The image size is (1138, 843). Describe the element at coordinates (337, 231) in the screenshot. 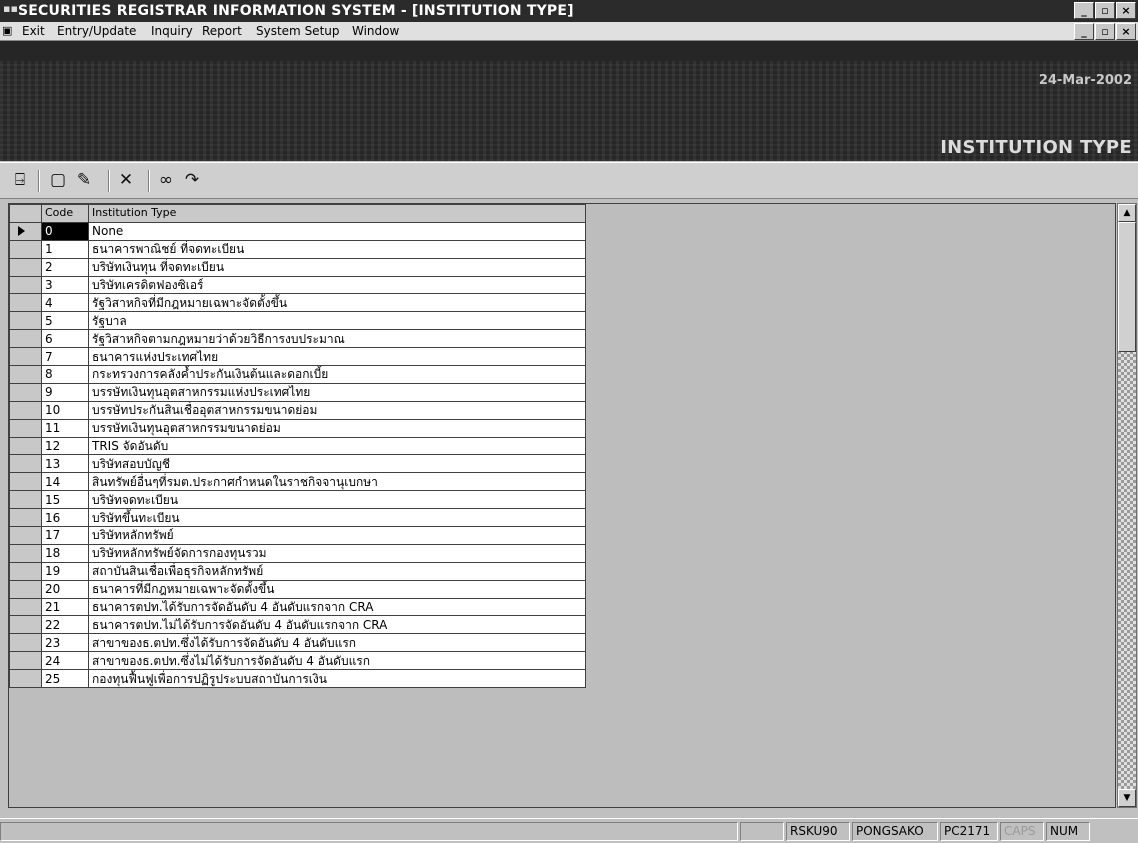

I see `institution-type-cell: None` at that location.